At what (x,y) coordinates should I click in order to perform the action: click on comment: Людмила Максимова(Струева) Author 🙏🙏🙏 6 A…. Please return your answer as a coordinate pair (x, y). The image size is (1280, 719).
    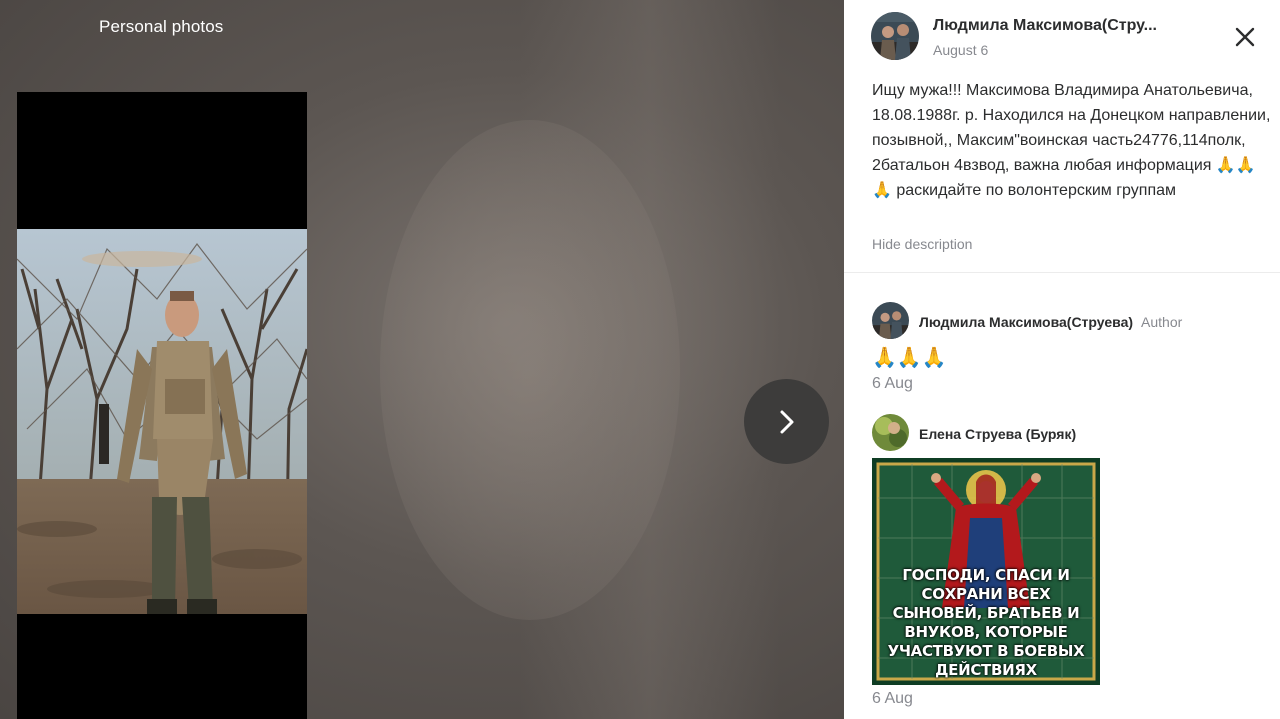
    Looking at the image, I should click on (1067, 352).